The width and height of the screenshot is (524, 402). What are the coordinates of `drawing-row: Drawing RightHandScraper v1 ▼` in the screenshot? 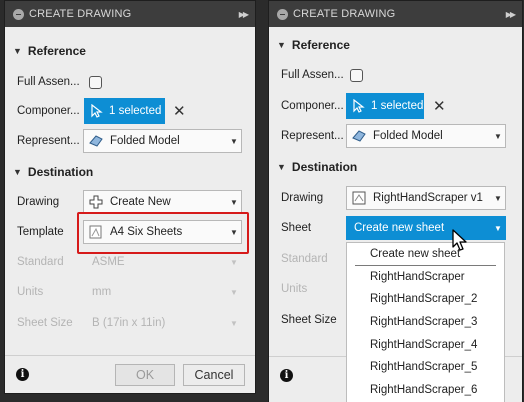 It's located at (395, 198).